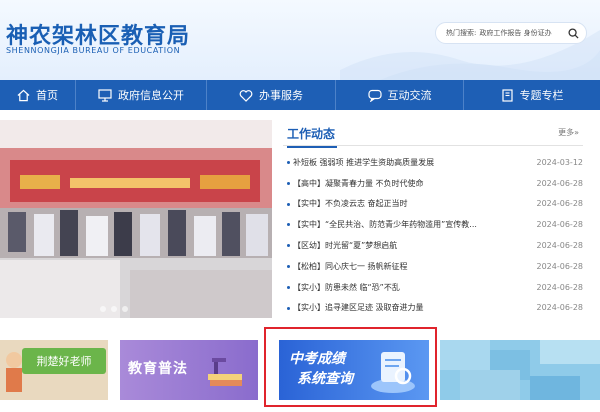  Describe the element at coordinates (350, 367) in the screenshot. I see `highlight-box` at that location.